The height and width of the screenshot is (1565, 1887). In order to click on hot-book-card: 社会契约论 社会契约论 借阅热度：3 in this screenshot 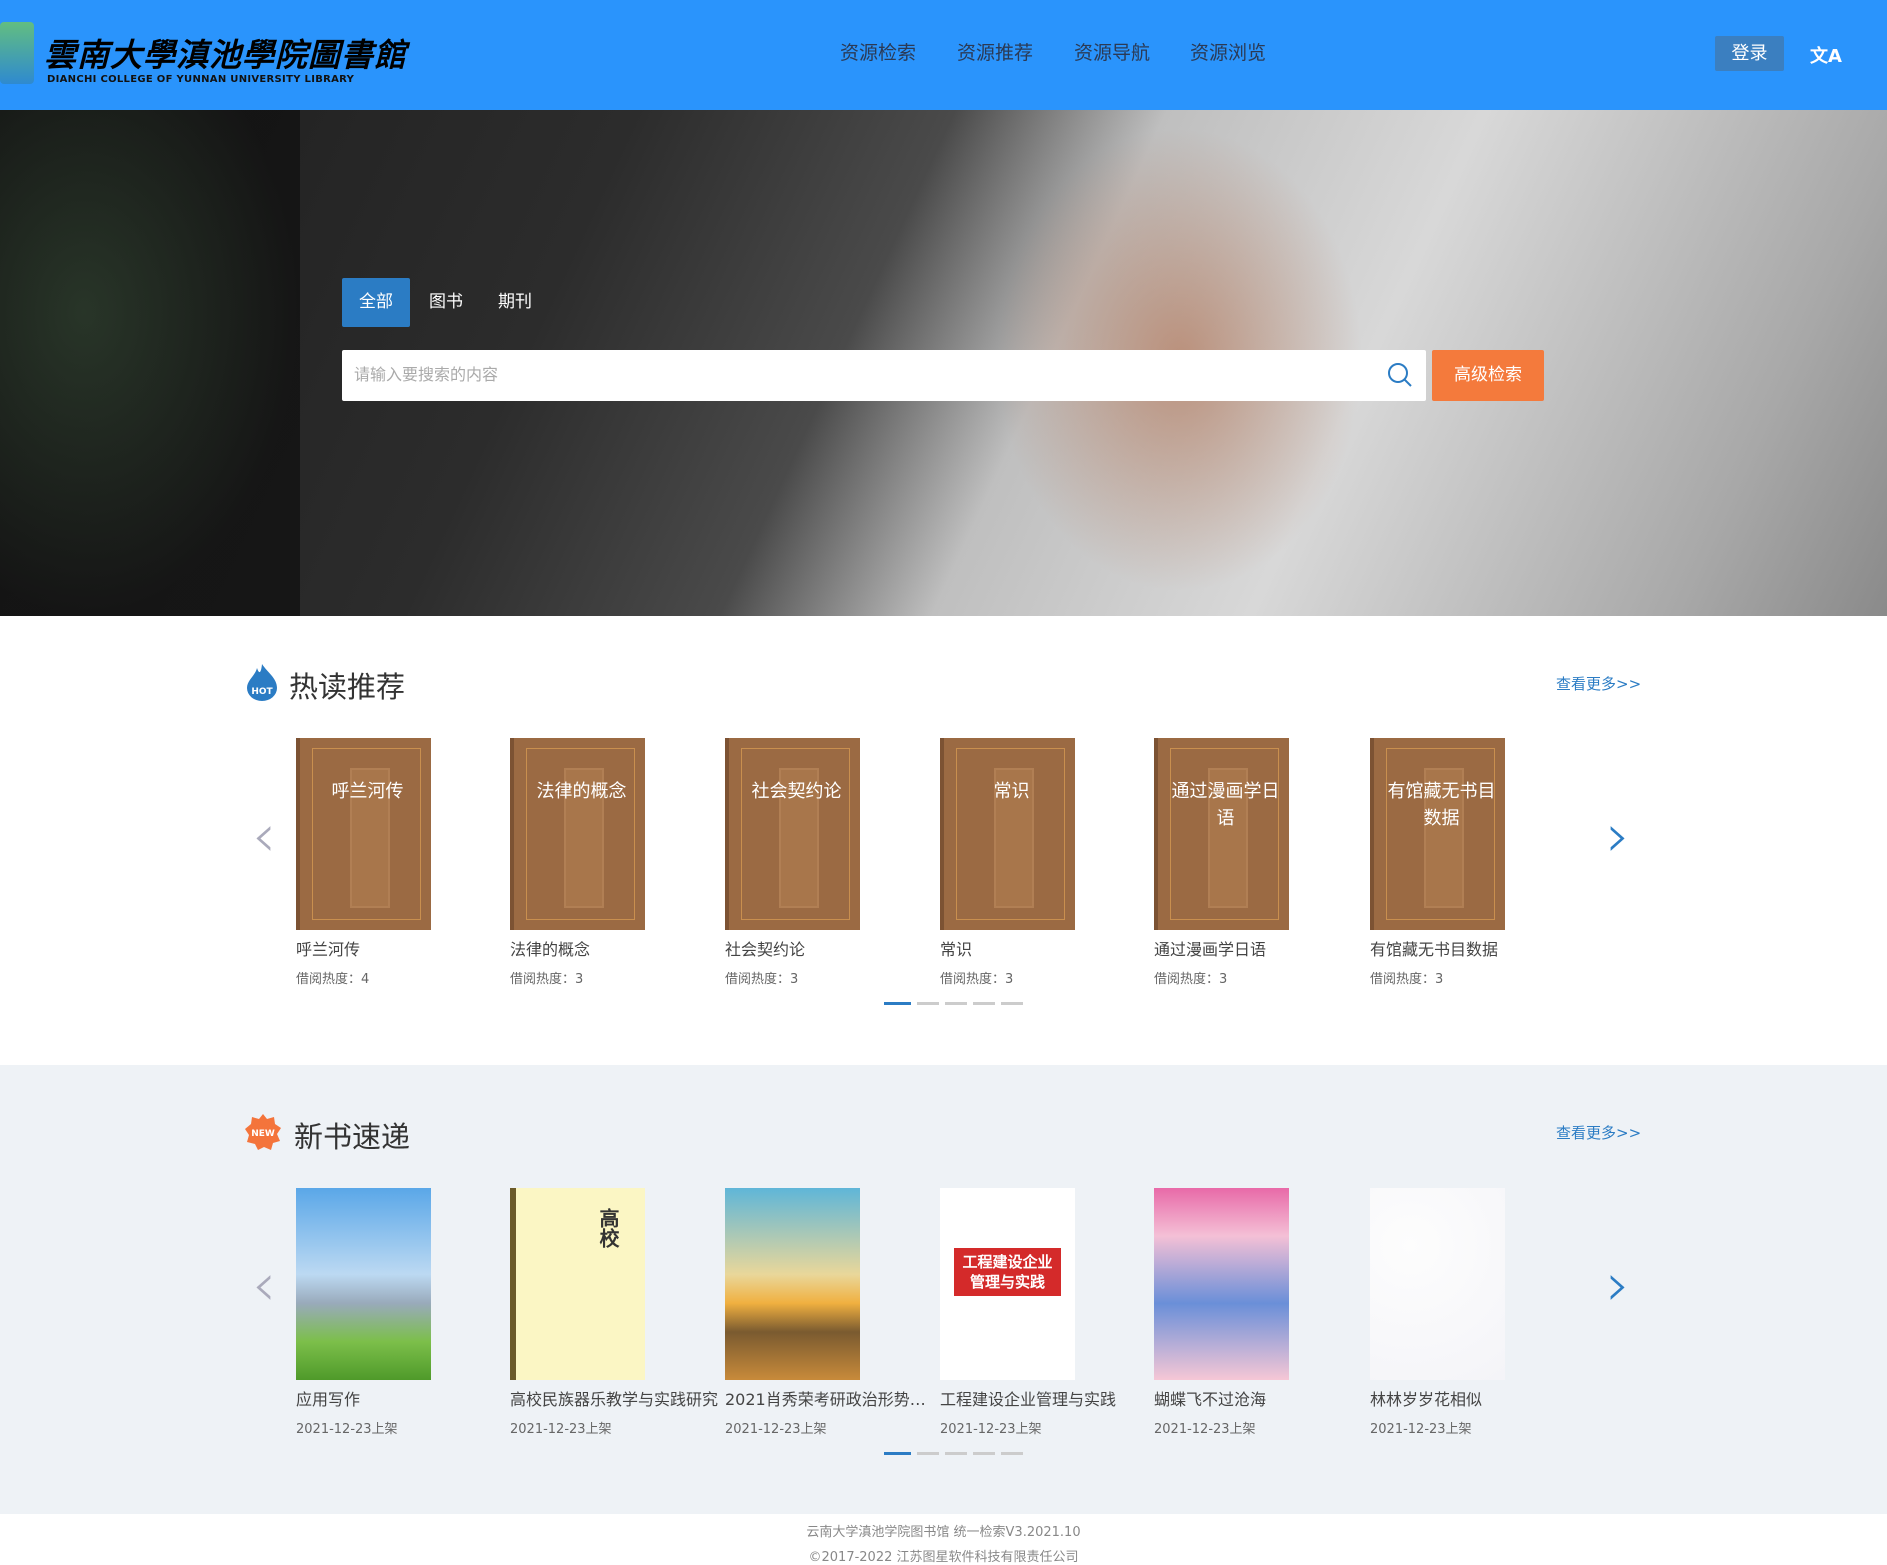, I will do `click(792, 862)`.